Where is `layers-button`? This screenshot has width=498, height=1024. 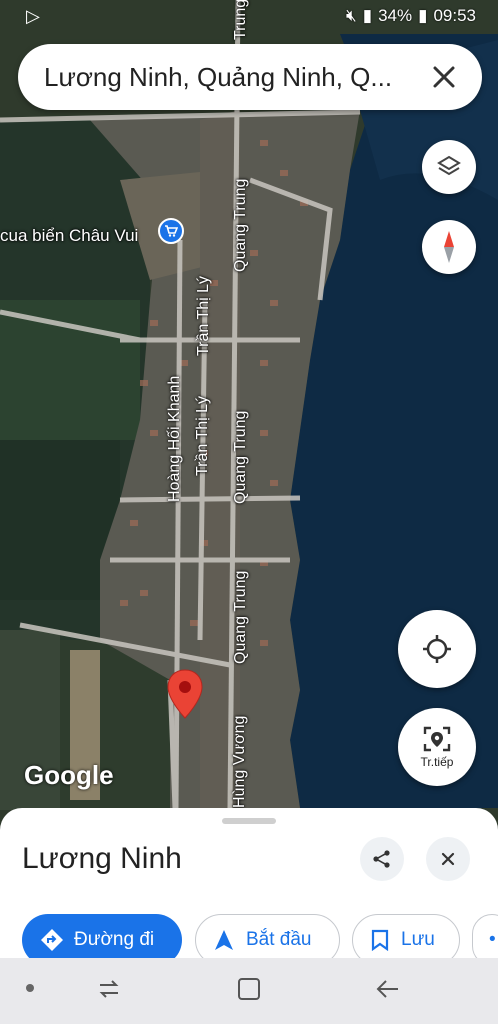
layers-button is located at coordinates (449, 167).